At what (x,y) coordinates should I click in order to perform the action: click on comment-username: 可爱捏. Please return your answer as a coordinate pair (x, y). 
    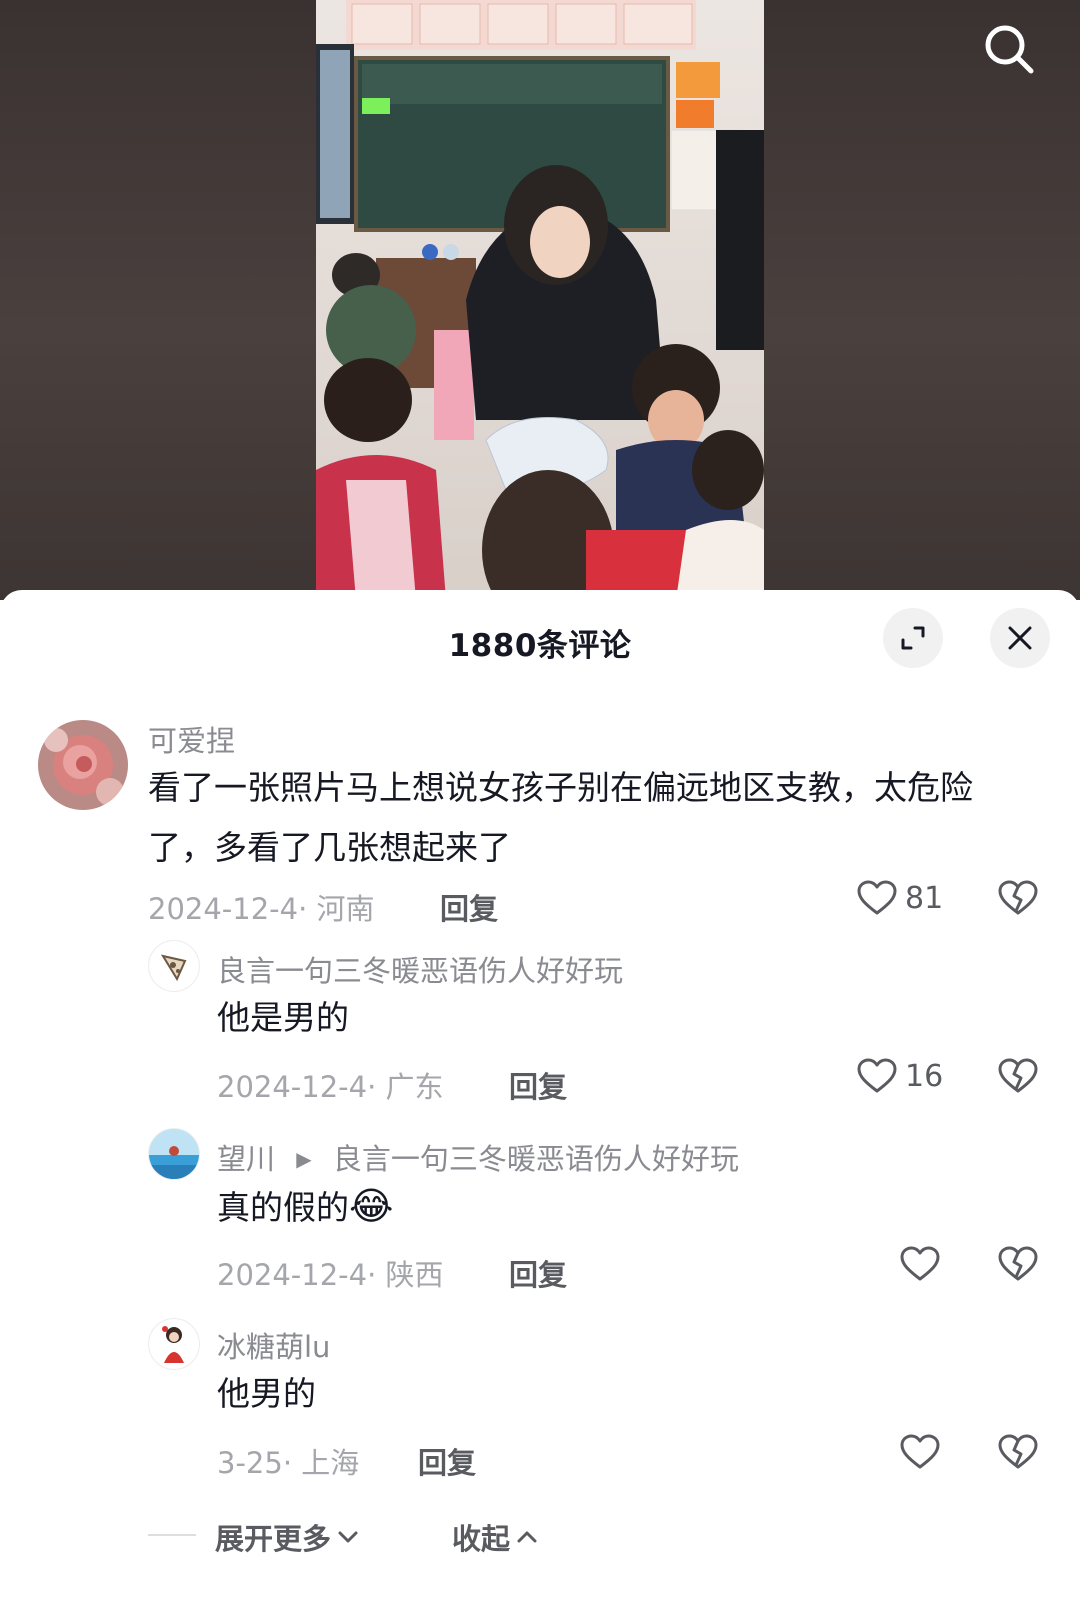
    Looking at the image, I should click on (191, 739).